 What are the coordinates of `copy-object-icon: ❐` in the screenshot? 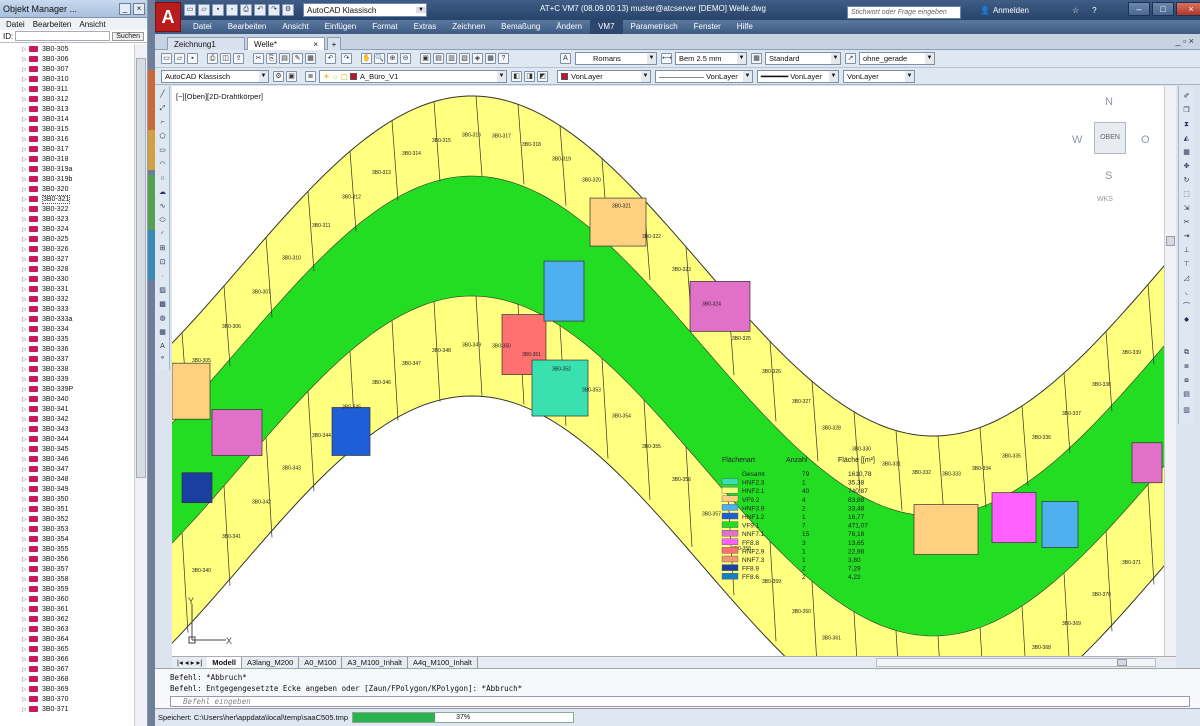 It's located at (1186, 111).